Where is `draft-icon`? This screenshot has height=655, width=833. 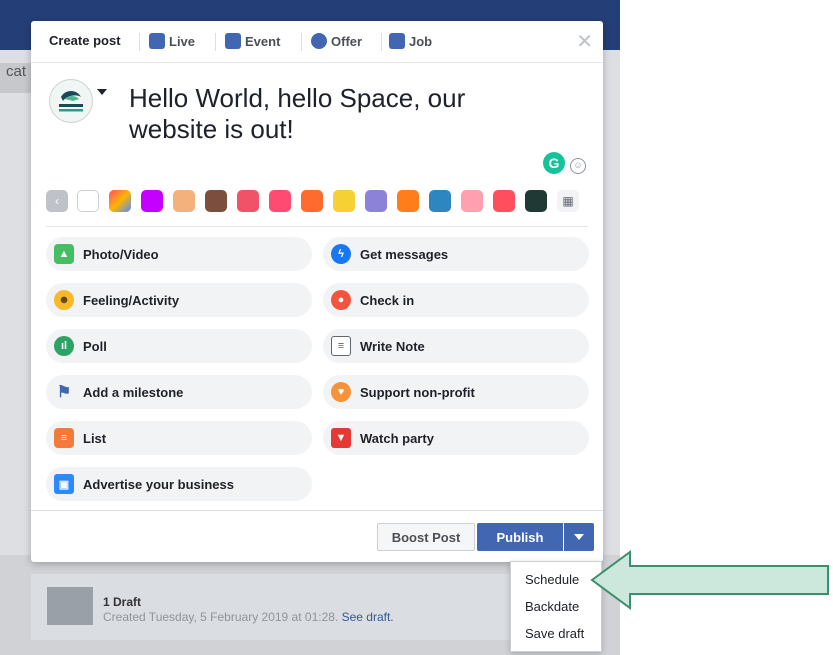 draft-icon is located at coordinates (70, 606).